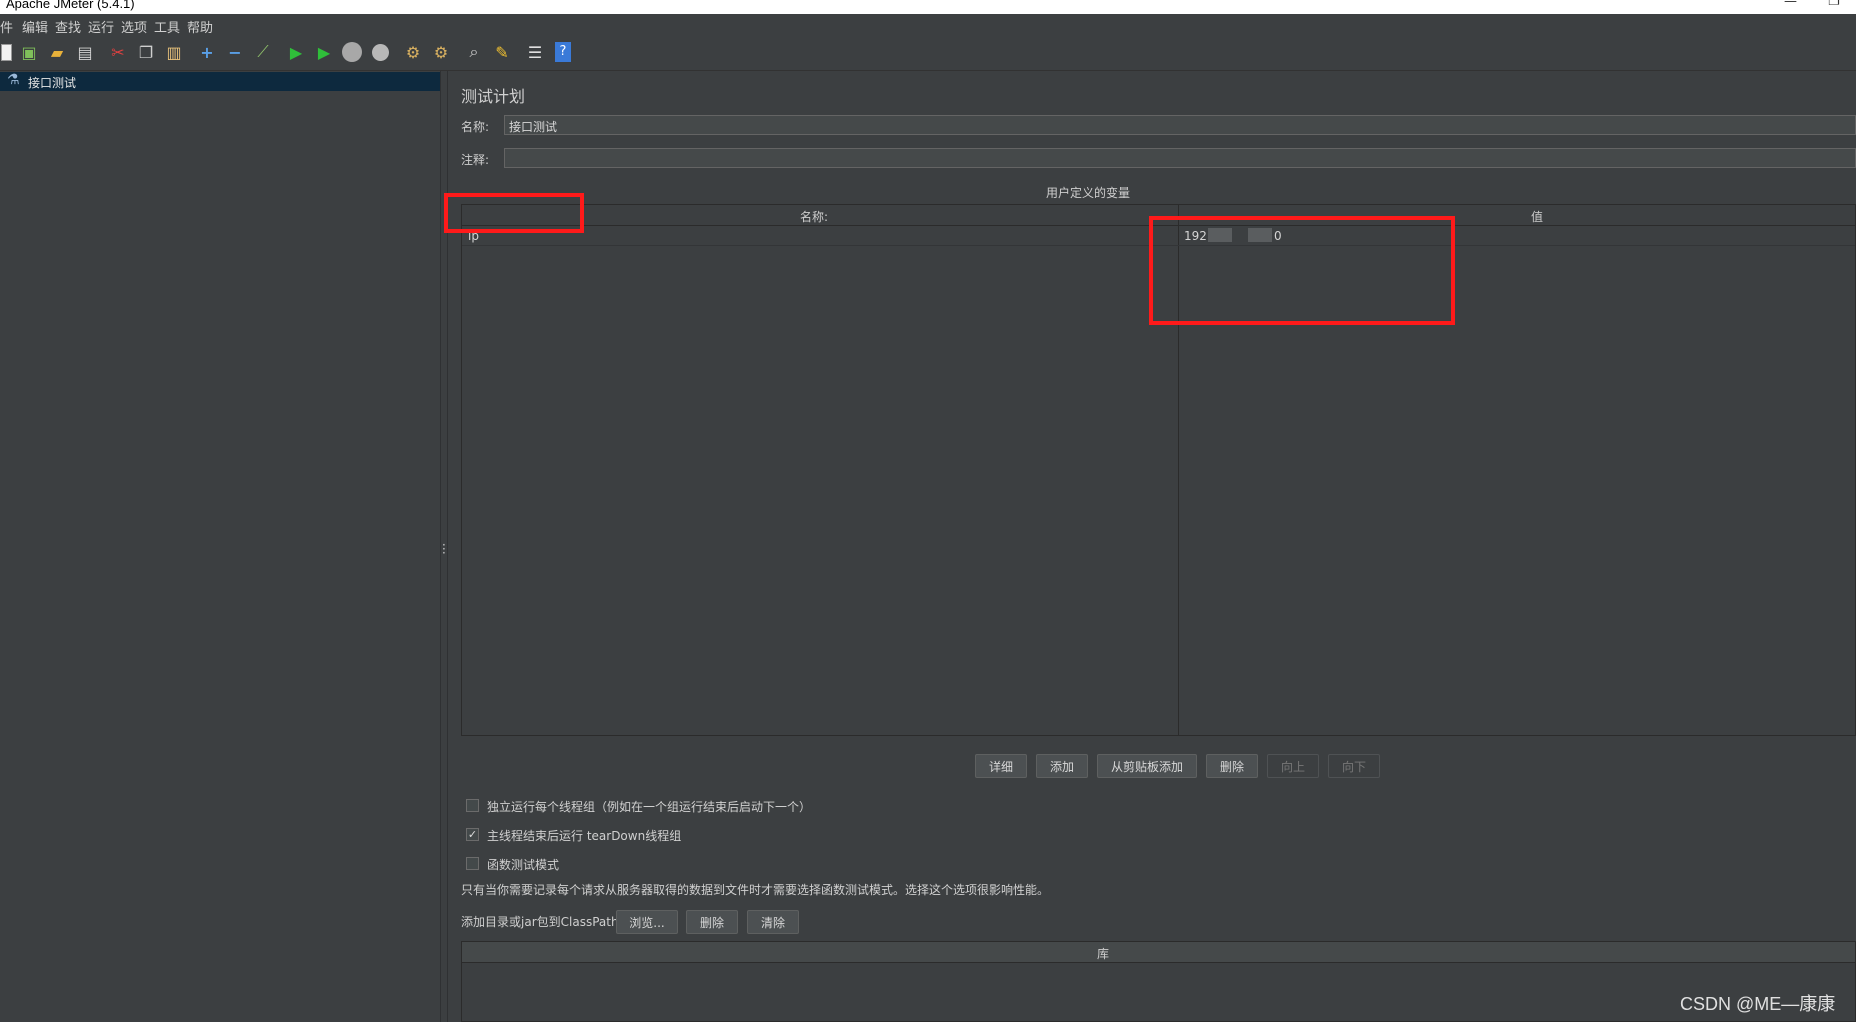 Image resolution: width=1856 pixels, height=1022 pixels. I want to click on classpath-delete-button: 删除, so click(712, 922).